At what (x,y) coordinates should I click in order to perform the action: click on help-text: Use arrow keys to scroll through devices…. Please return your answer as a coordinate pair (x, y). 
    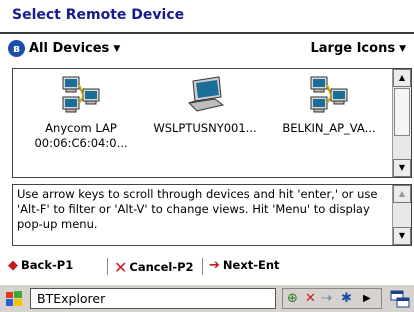
    Looking at the image, I should click on (197, 209).